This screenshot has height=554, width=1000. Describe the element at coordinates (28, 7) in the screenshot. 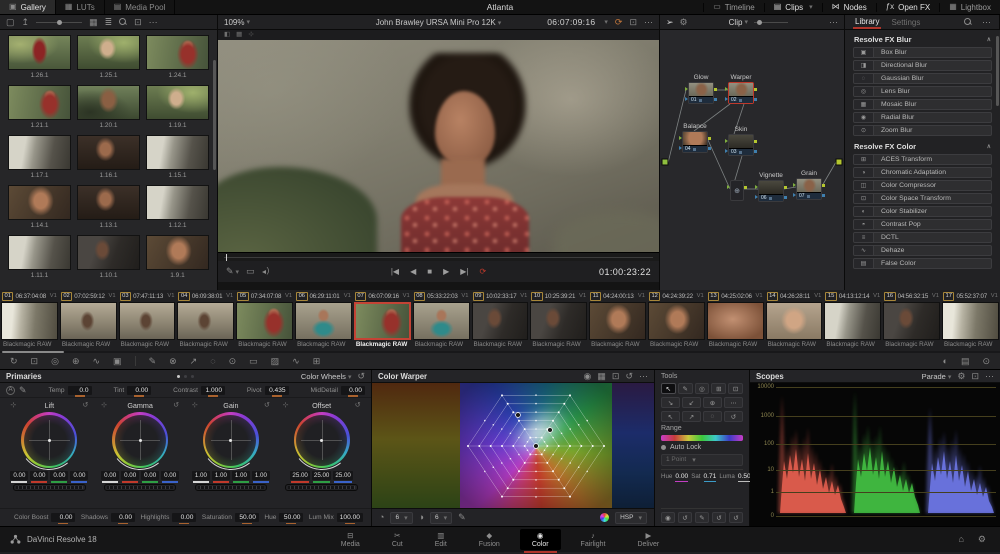

I see `top-tab-gallery: ▣ Gallery` at that location.